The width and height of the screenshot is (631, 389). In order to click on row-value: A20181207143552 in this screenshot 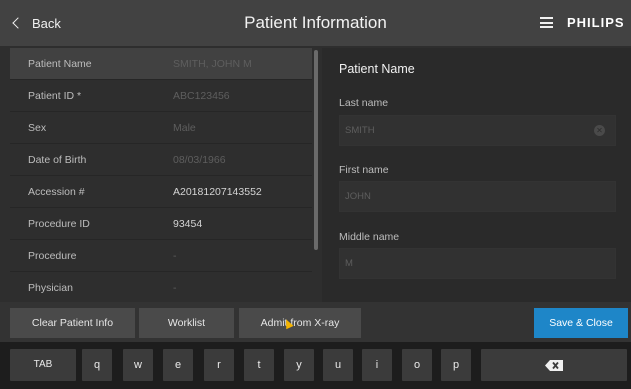, I will do `click(217, 191)`.